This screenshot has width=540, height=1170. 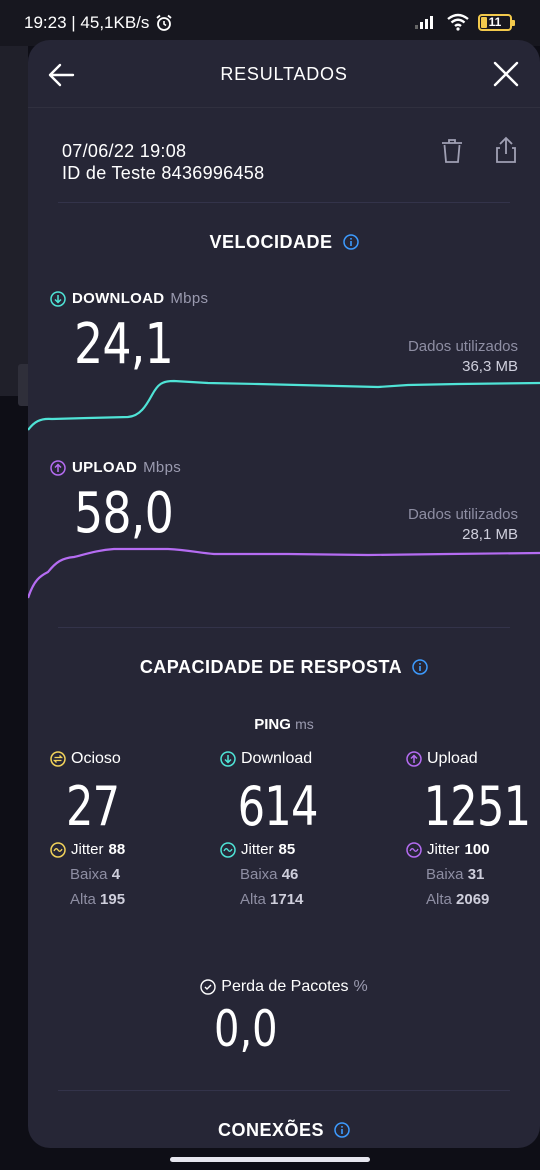 What do you see at coordinates (424, 22) in the screenshot?
I see `signal-icon` at bounding box center [424, 22].